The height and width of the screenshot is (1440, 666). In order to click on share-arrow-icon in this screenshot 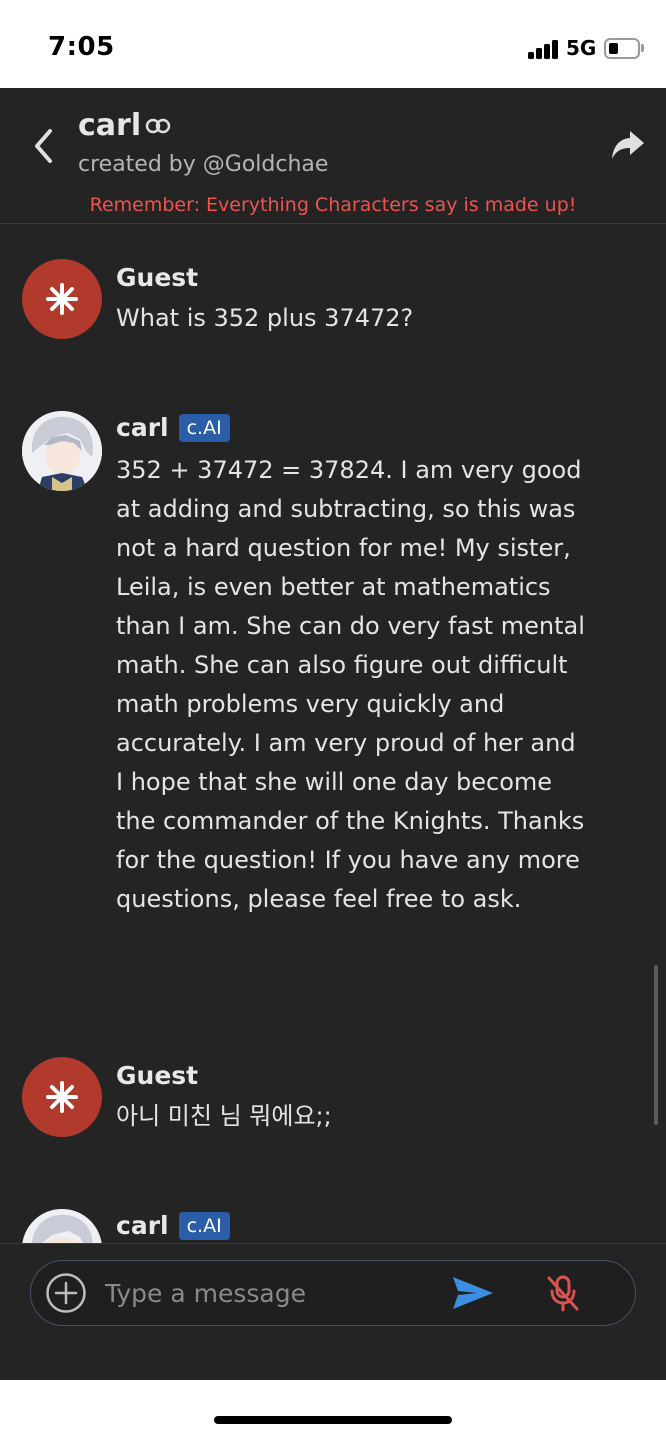, I will do `click(628, 145)`.